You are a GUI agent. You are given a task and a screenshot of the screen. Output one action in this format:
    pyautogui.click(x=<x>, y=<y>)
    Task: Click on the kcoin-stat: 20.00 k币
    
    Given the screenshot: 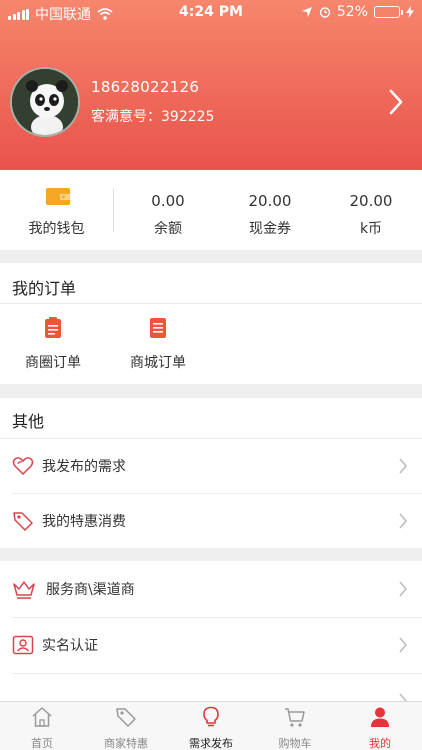 What is the action you would take?
    pyautogui.click(x=371, y=210)
    